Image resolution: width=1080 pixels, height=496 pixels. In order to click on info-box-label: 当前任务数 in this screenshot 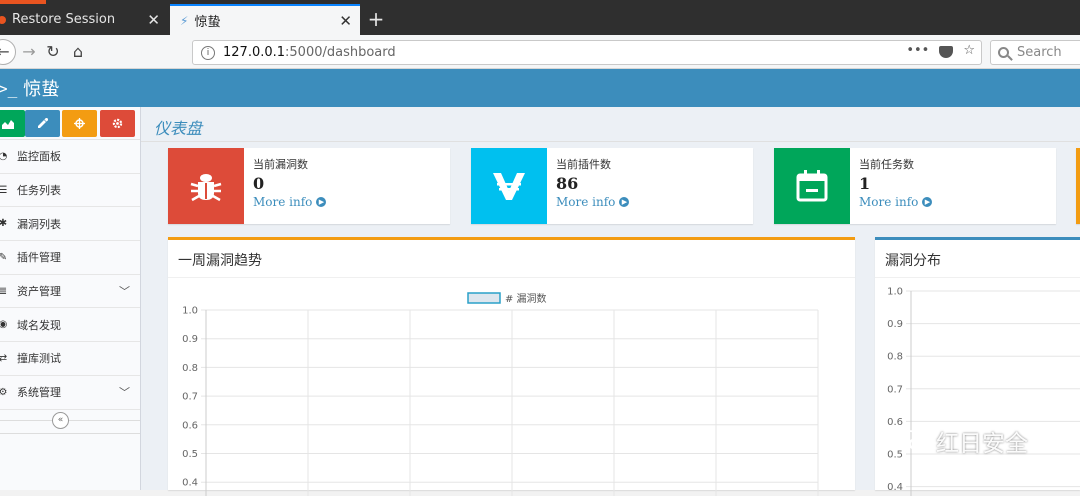, I will do `click(886, 164)`.